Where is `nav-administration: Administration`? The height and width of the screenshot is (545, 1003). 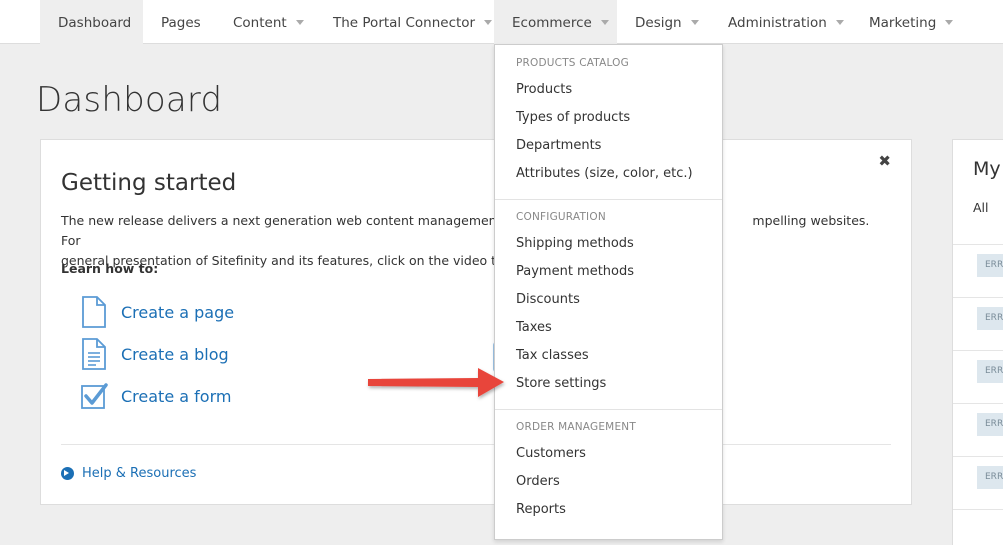
nav-administration: Administration is located at coordinates (786, 22).